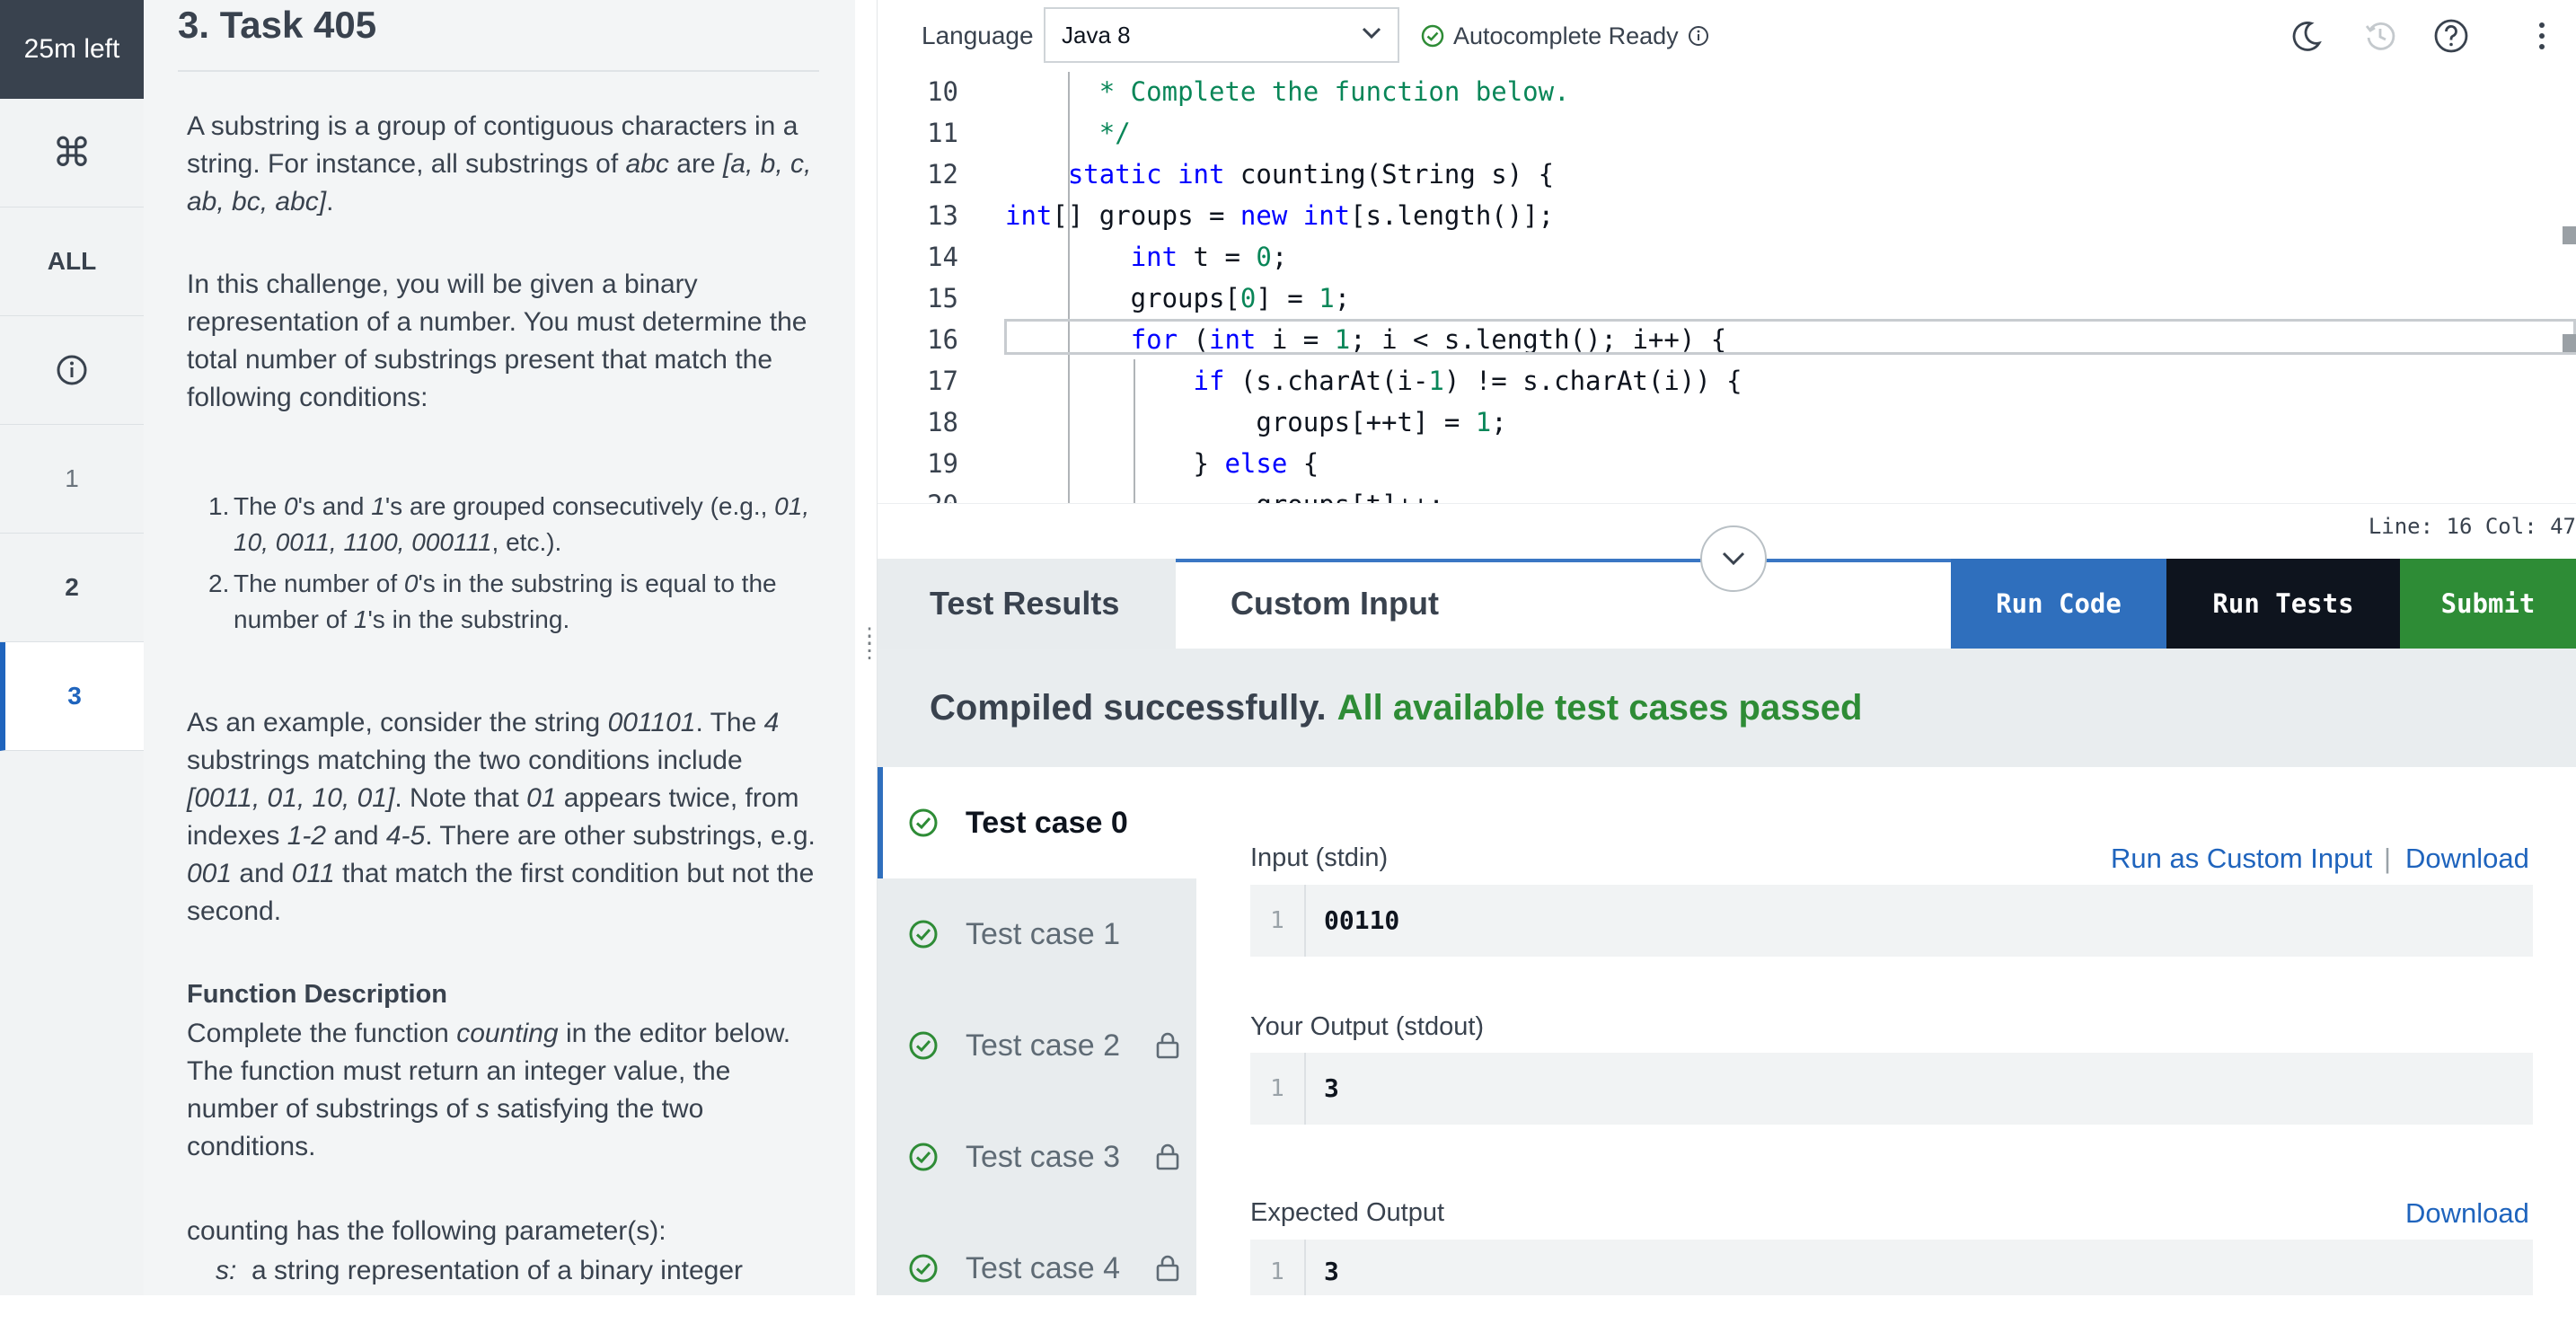  Describe the element at coordinates (1892, 1089) in the screenshot. I see `output-box: 1 3` at that location.